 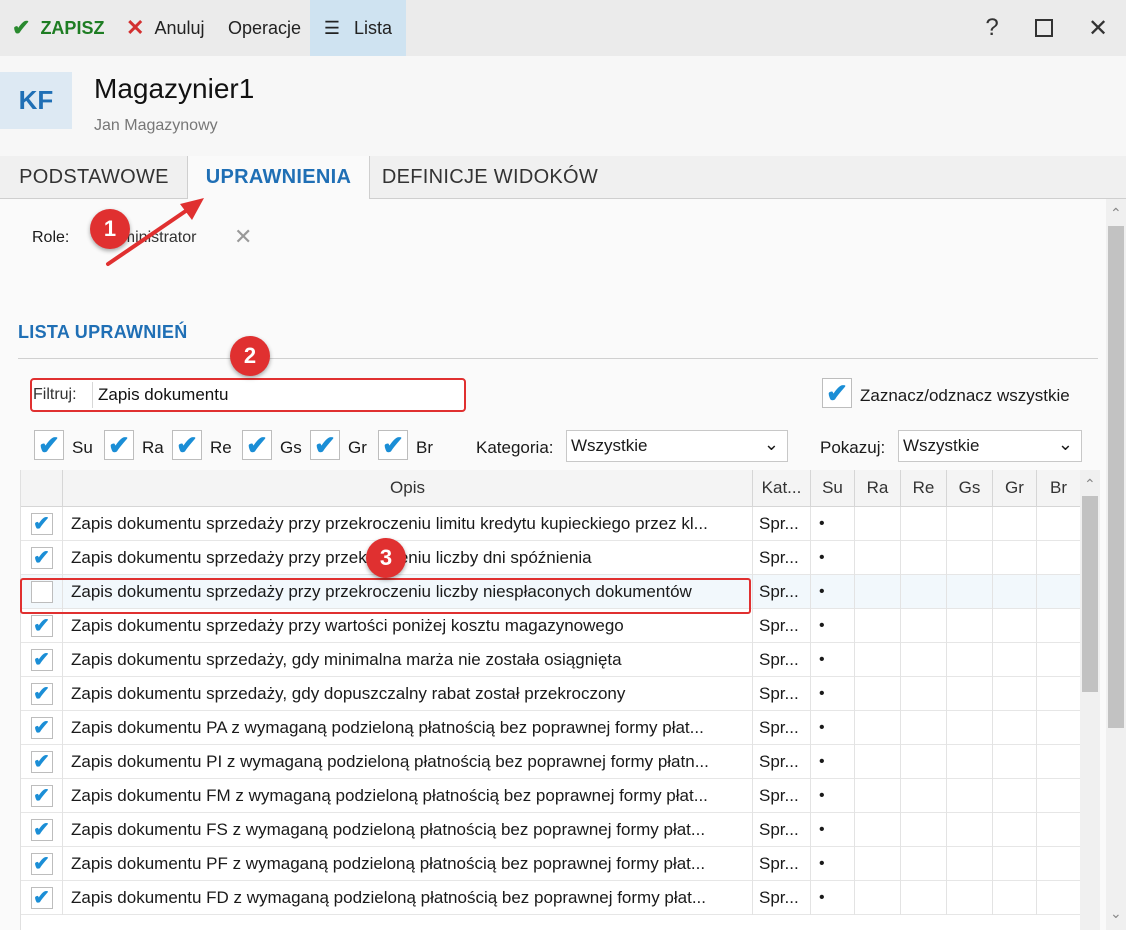 I want to click on select-all-checkbox: ✔, so click(x=837, y=393).